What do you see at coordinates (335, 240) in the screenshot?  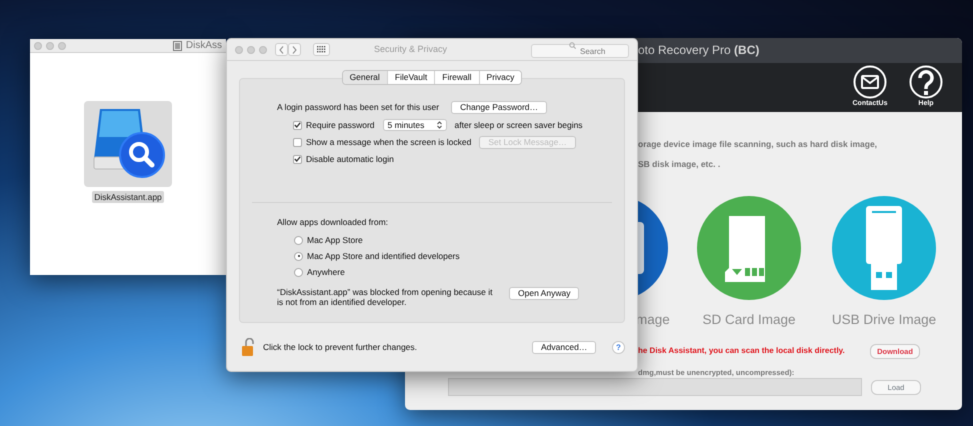 I see `radio-label: Mac App Store` at bounding box center [335, 240].